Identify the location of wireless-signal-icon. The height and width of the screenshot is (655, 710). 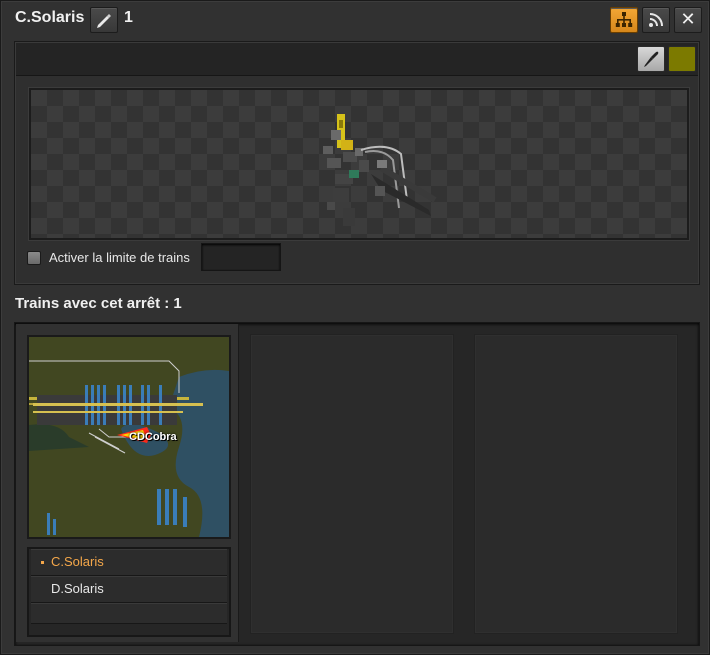
(656, 20).